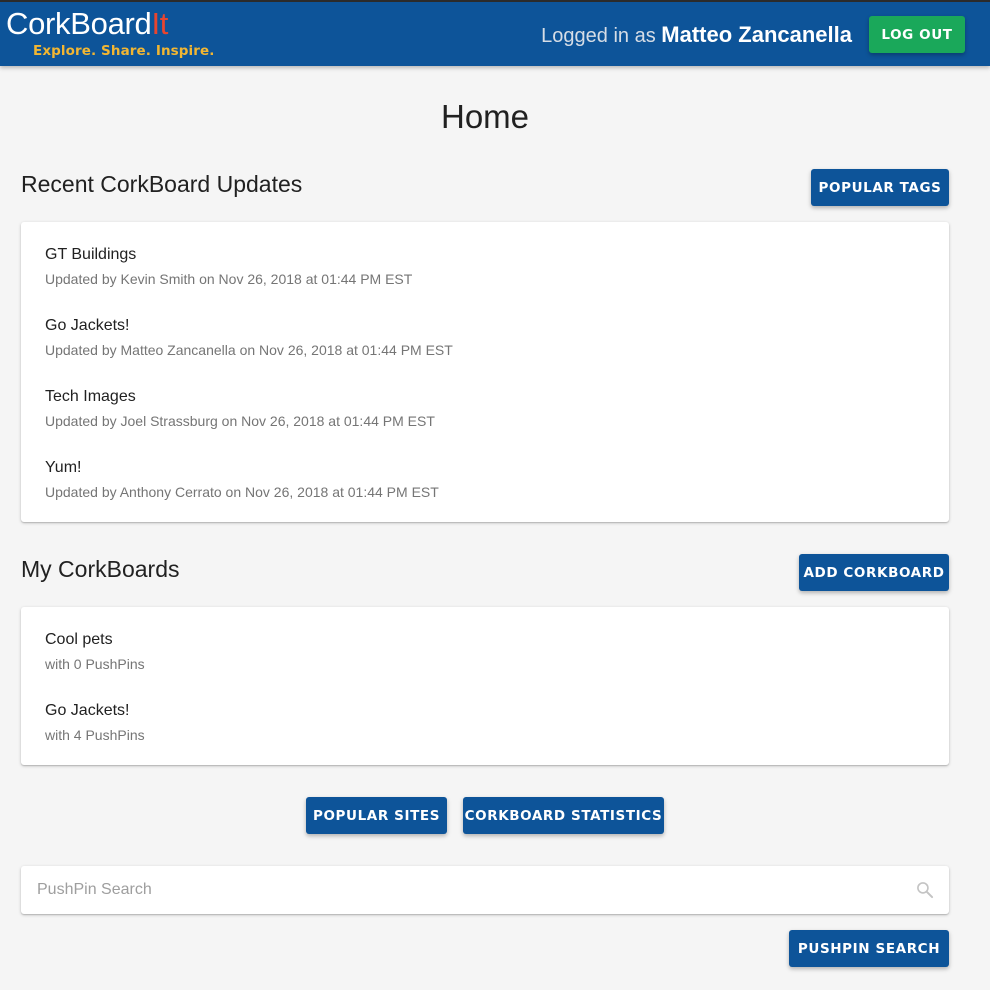 The image size is (990, 990). What do you see at coordinates (756, 34) in the screenshot?
I see `user-name: Matteo Zancanella` at bounding box center [756, 34].